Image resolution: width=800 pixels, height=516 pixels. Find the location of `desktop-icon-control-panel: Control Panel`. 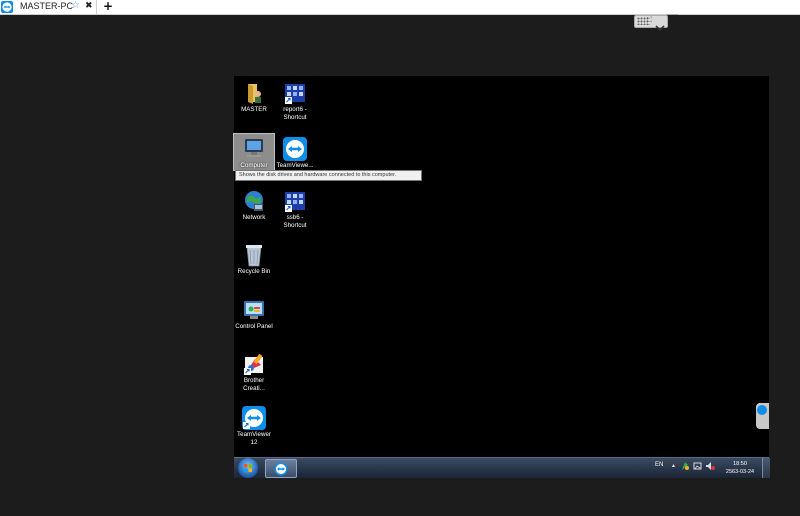

desktop-icon-control-panel: Control Panel is located at coordinates (254, 314).